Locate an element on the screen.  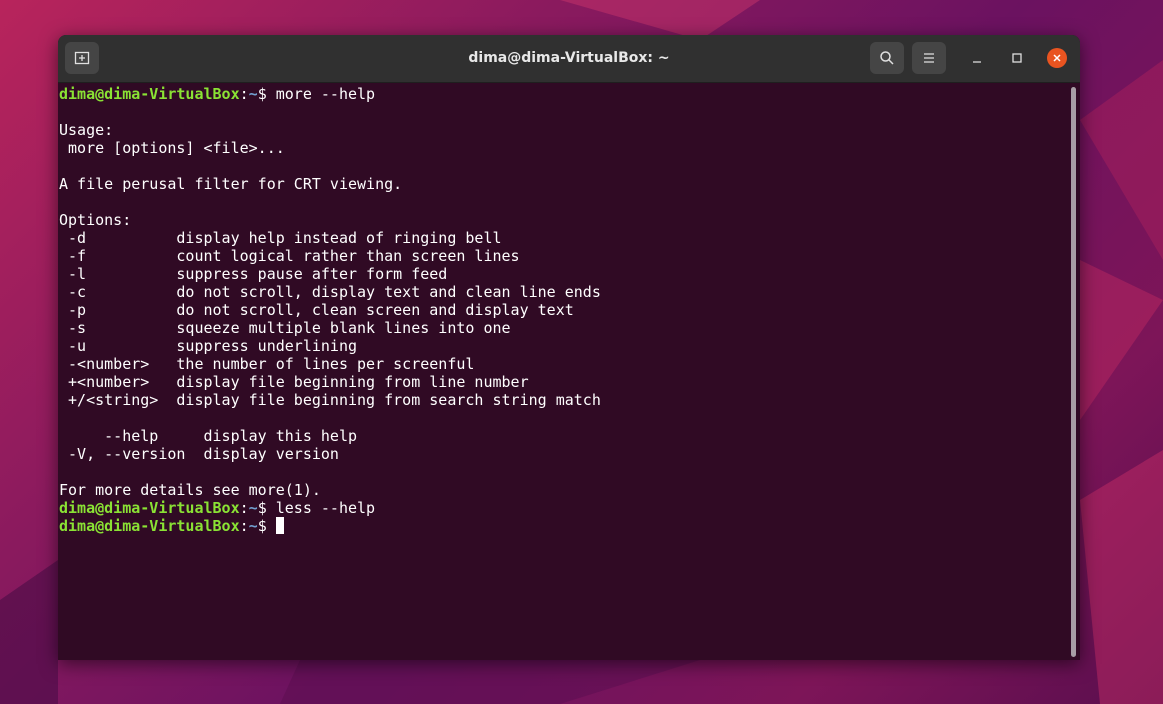
search-button is located at coordinates (887, 58).